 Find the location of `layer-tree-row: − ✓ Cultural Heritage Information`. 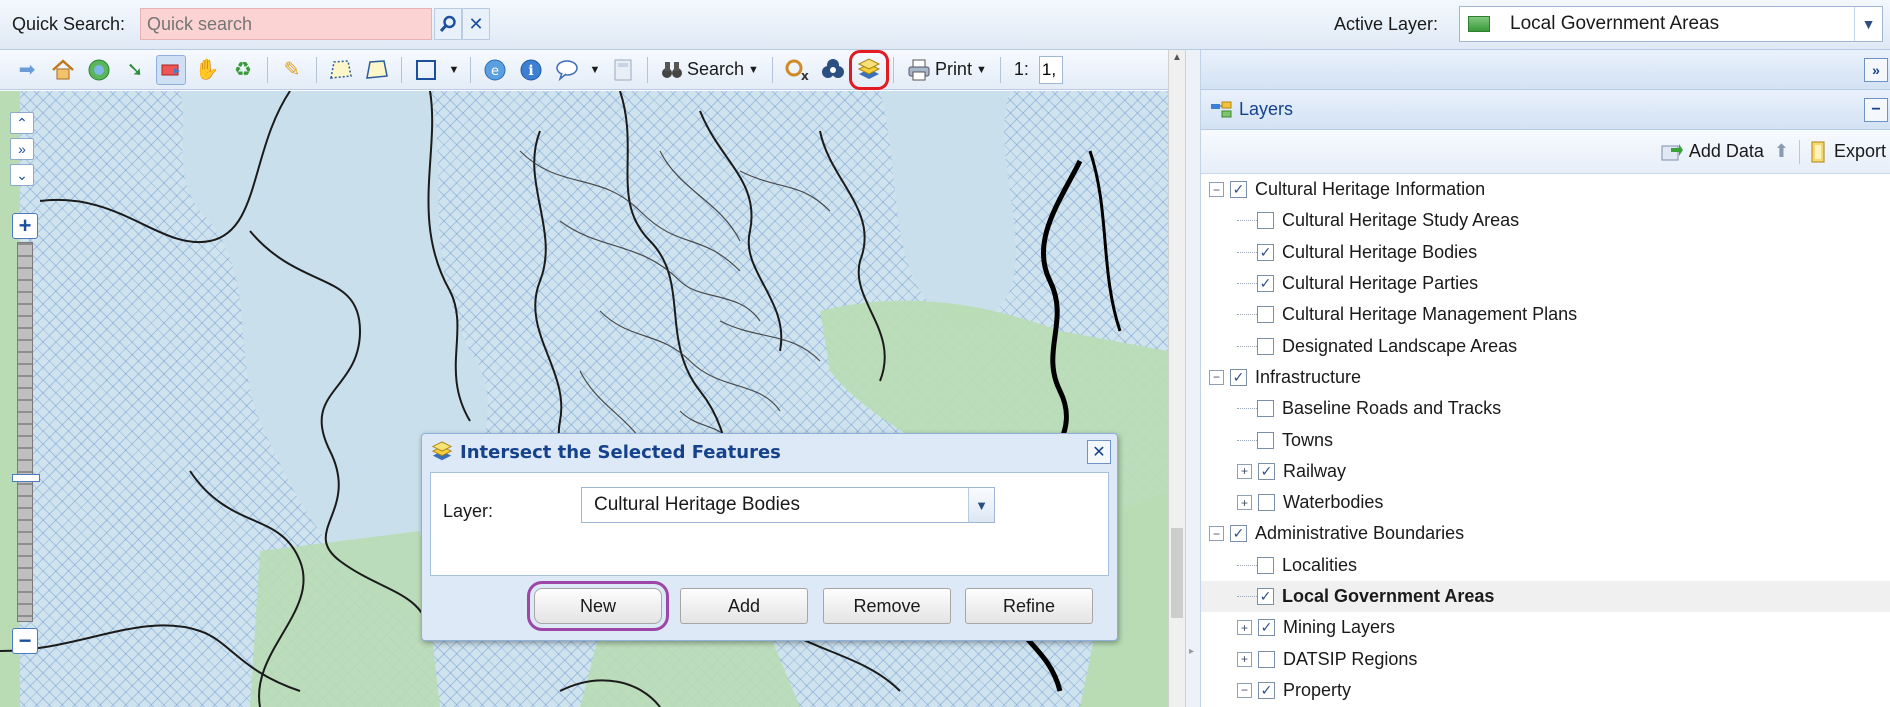

layer-tree-row: − ✓ Cultural Heritage Information is located at coordinates (1545, 189).